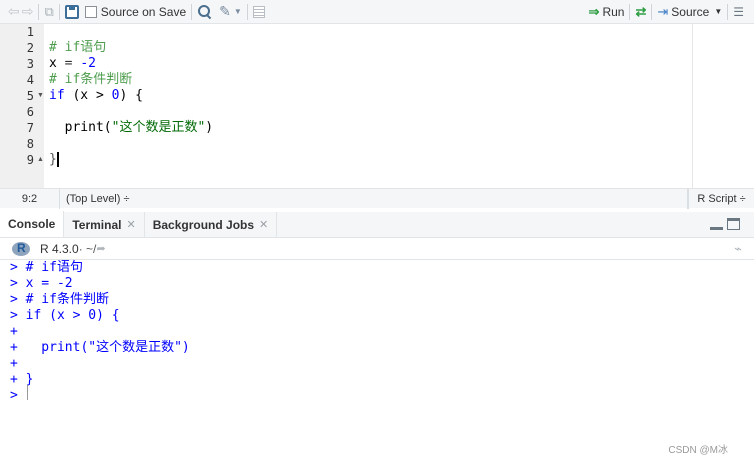  I want to click on tab-label: Terminal, so click(97, 224).